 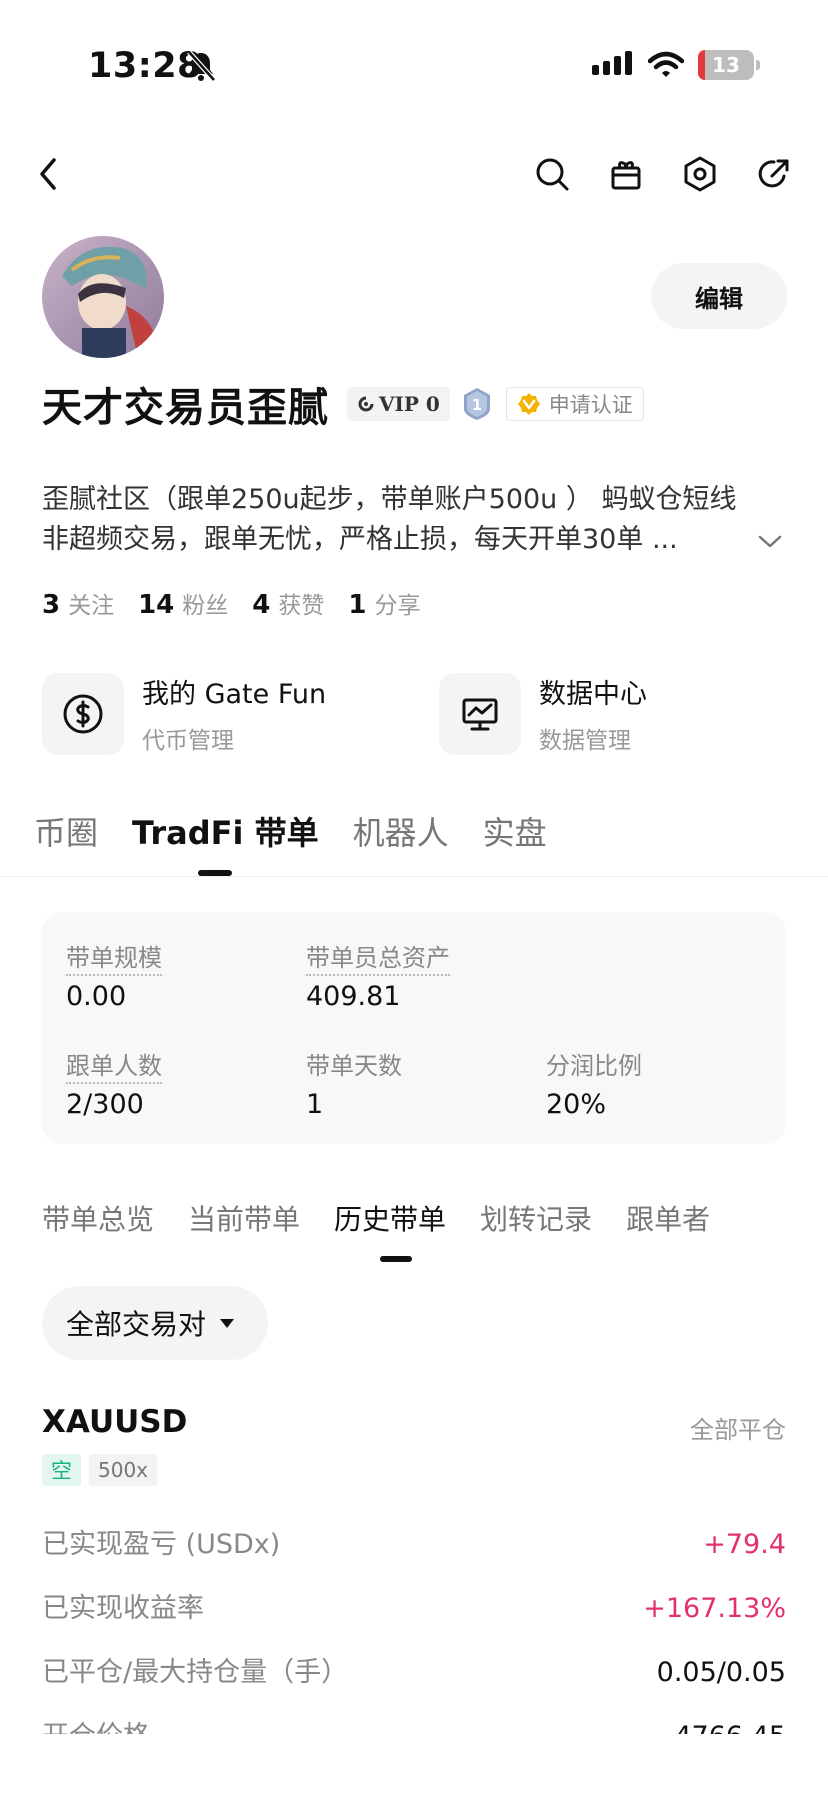 I want to click on stat-followers: 14 粉丝, so click(x=183, y=603).